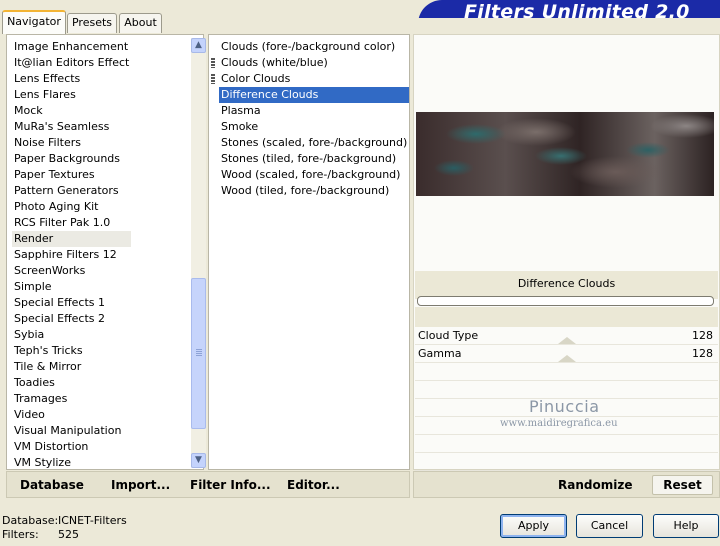  What do you see at coordinates (71, 63) in the screenshot?
I see `category-item: It@lian Editors Effect` at bounding box center [71, 63].